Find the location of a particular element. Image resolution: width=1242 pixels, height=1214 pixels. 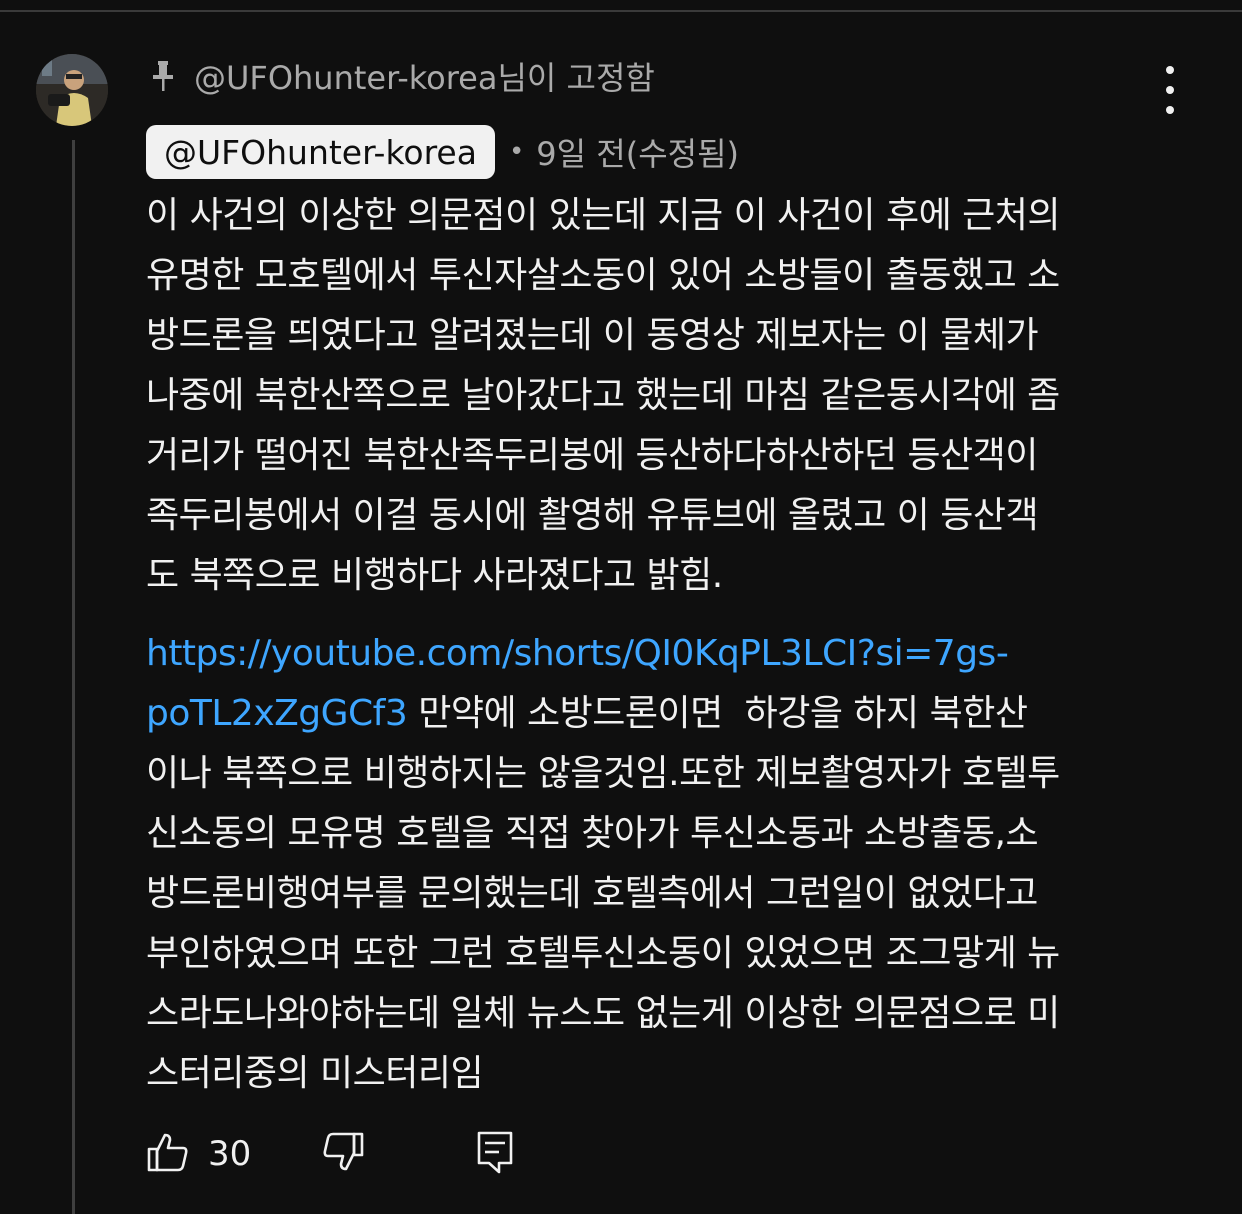

pinned-indicator: @UFOhunter-korea님이 고정함 is located at coordinates (402, 76).